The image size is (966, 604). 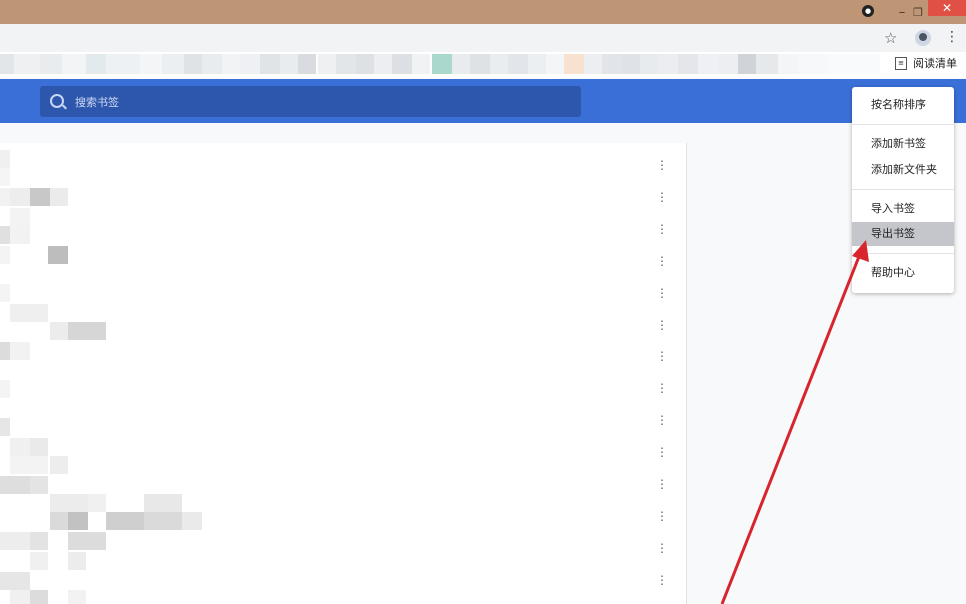 What do you see at coordinates (791, 428) in the screenshot?
I see `arrow-shaft` at bounding box center [791, 428].